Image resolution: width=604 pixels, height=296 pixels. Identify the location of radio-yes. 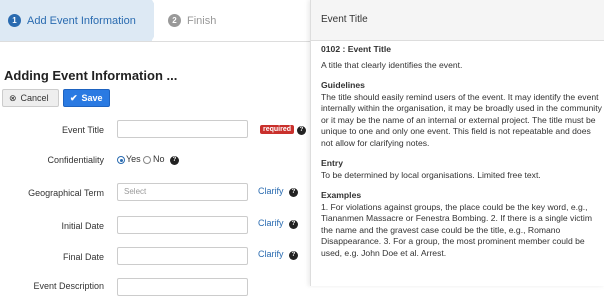
(121, 160).